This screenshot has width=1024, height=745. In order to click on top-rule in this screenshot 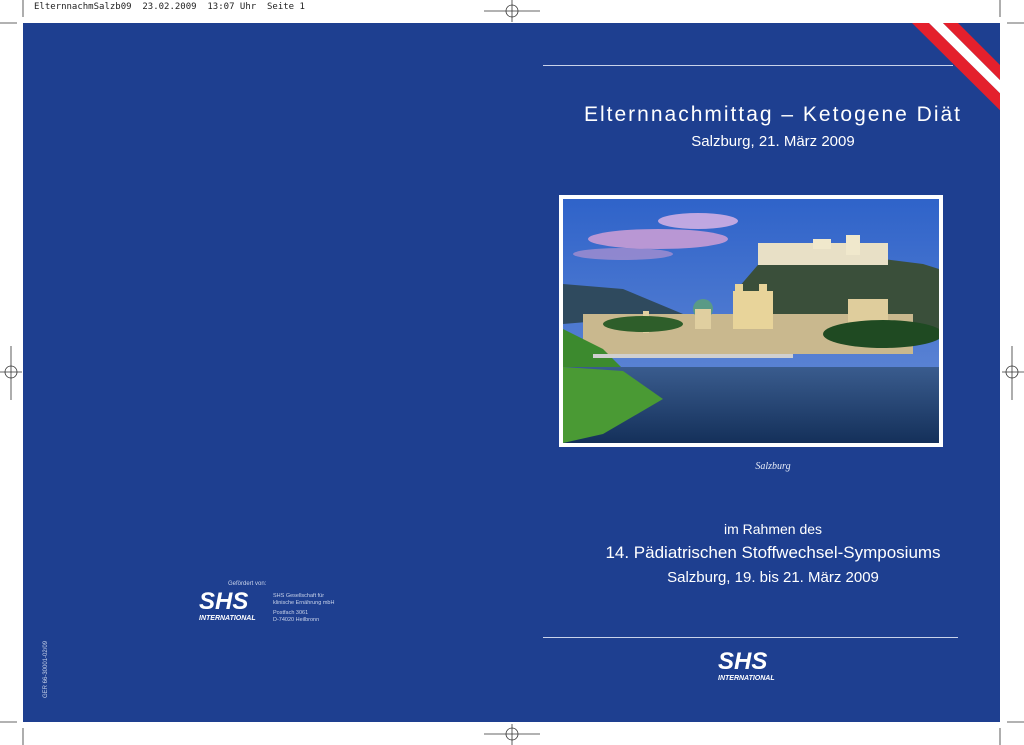, I will do `click(748, 65)`.